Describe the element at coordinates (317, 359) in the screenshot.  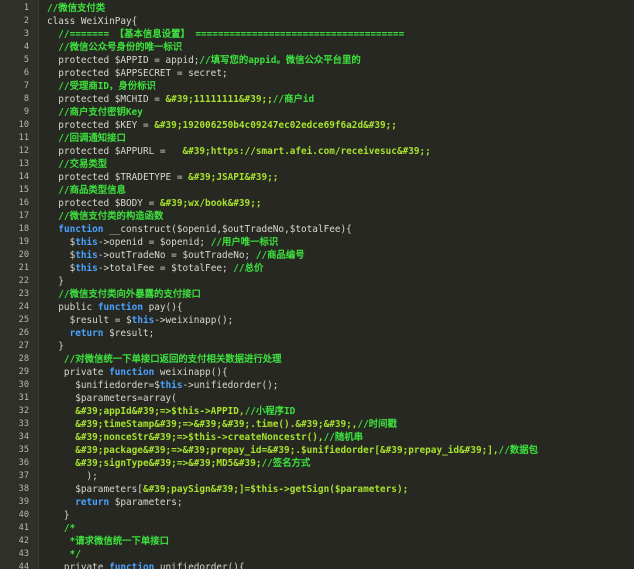
I see `code-line: 28 //对微信统一下单接口返回的支付相关数据进行处理` at that location.